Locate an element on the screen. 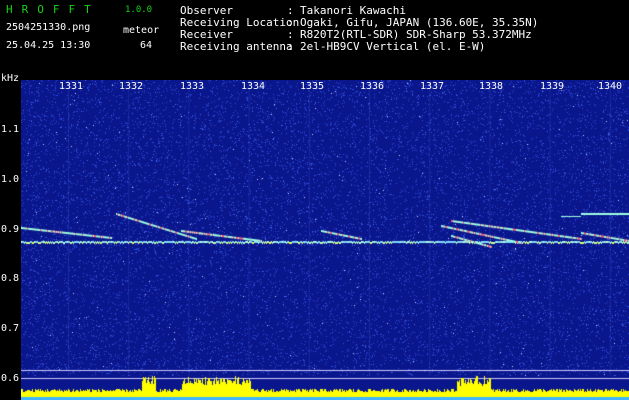 The height and width of the screenshot is (400, 629). x-tick-label: 1339 is located at coordinates (552, 86).